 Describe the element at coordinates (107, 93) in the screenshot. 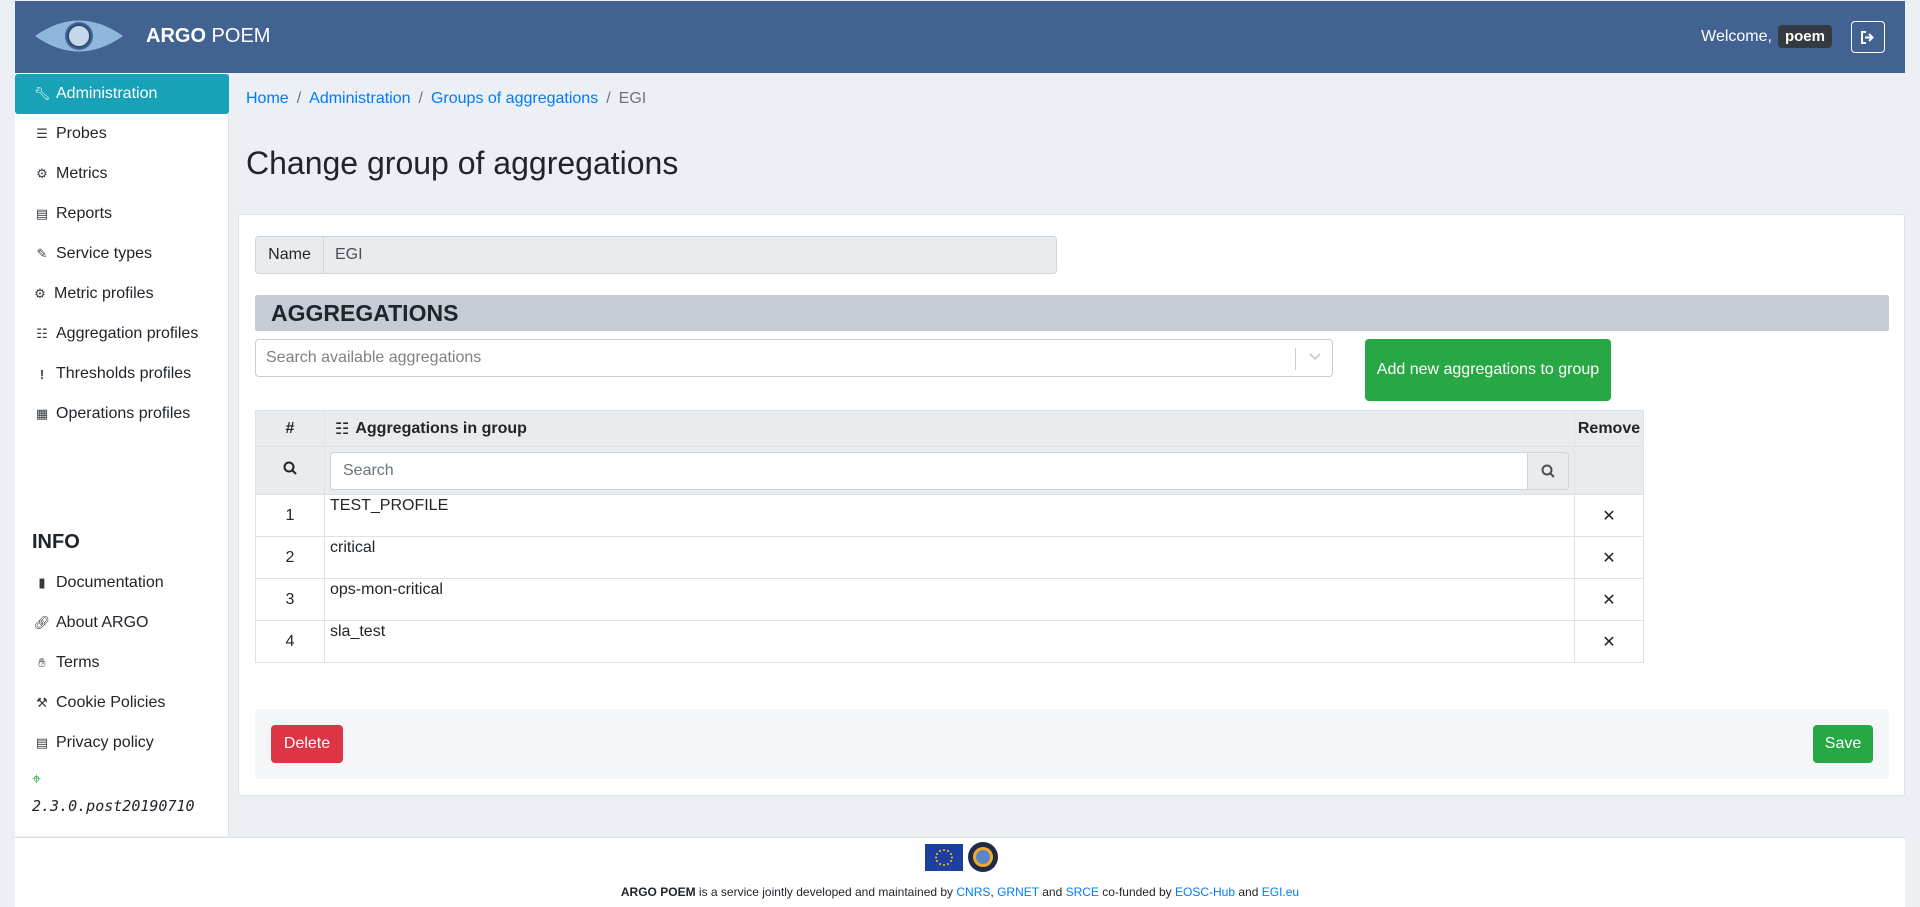

I see `sidebar-item-label: Administration` at that location.